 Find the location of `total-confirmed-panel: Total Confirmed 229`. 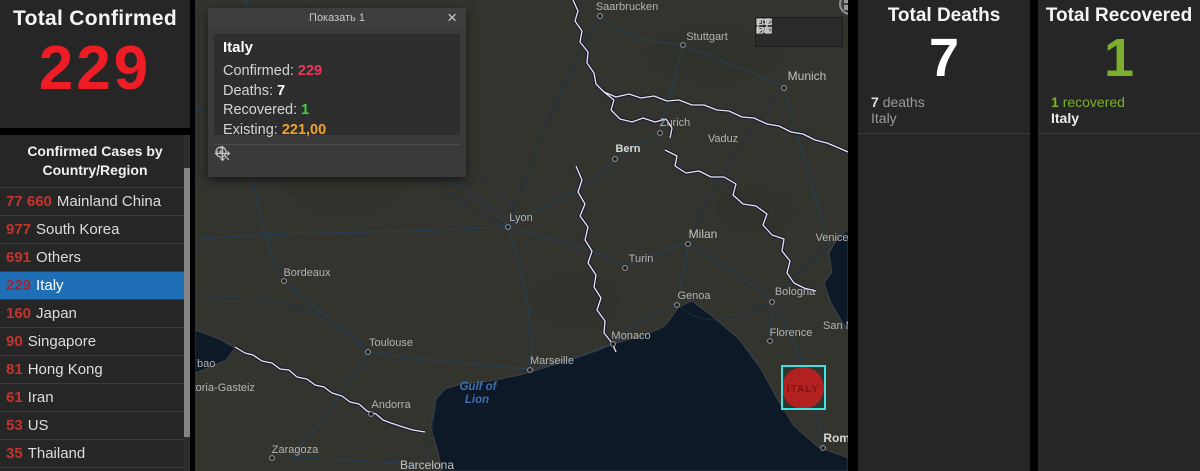

total-confirmed-panel: Total Confirmed 229 is located at coordinates (95, 64).